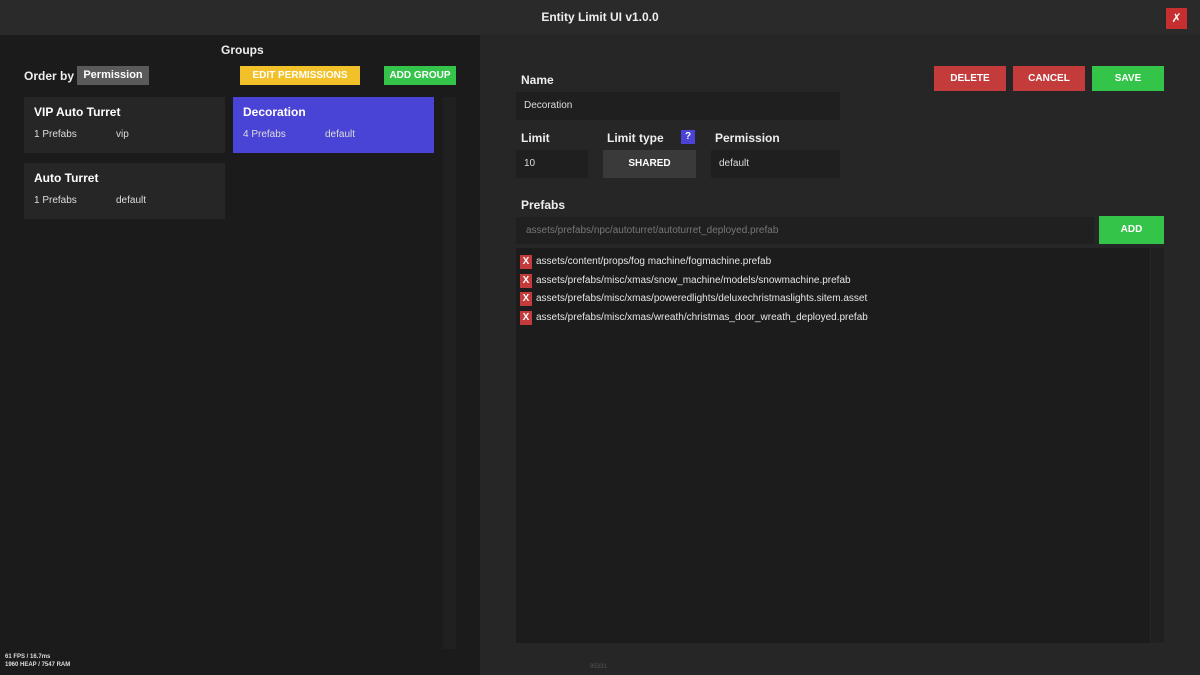  Describe the element at coordinates (420, 75) in the screenshot. I see `add-group-button: ADD GROUP` at that location.